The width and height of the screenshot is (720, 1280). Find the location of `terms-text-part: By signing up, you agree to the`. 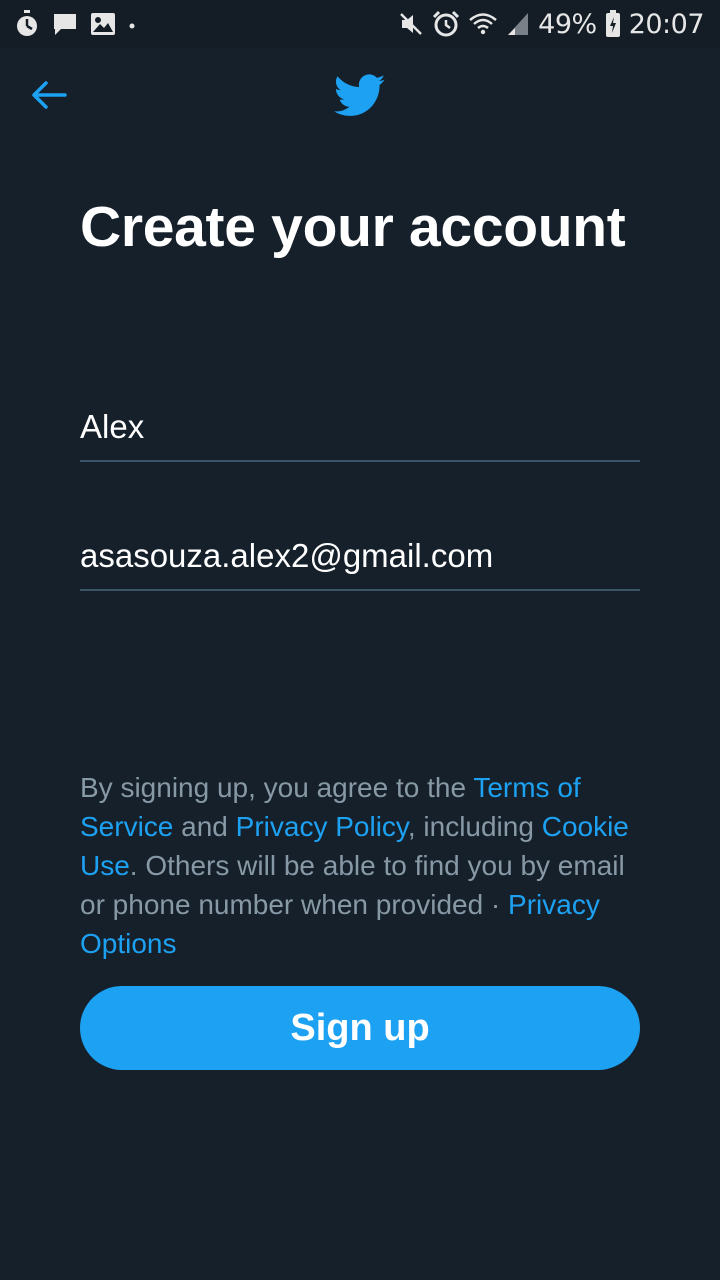

terms-text-part: By signing up, you agree to the is located at coordinates (277, 787).